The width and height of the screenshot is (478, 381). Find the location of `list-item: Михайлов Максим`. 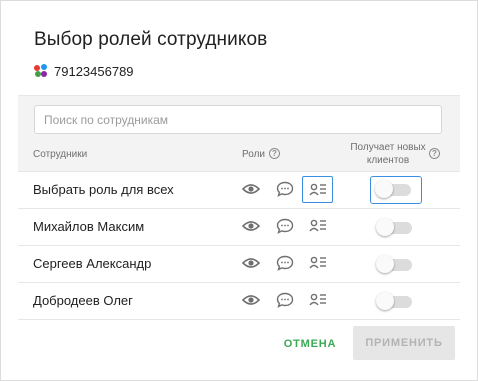

list-item: Михайлов Максим is located at coordinates (239, 226).